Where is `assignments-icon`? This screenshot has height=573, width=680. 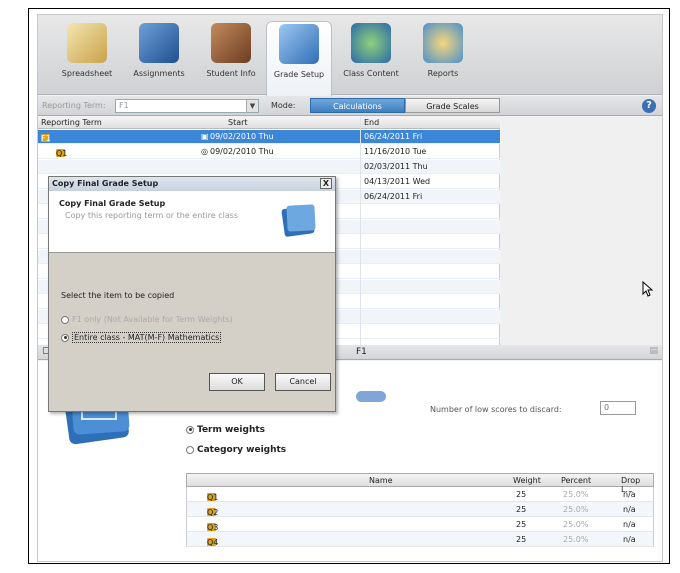 assignments-icon is located at coordinates (159, 43).